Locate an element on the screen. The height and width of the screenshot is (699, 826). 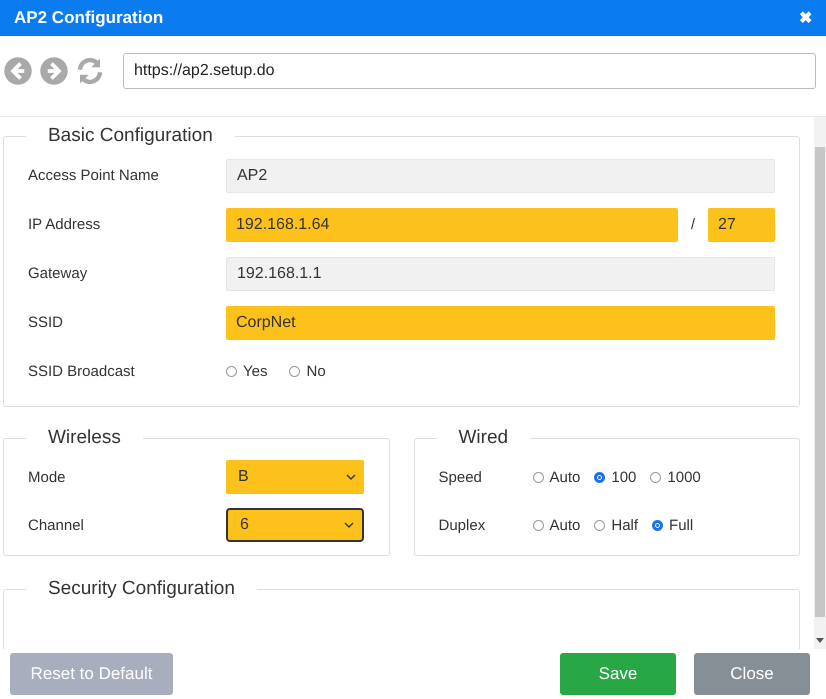
section-title: Security Configuration is located at coordinates (141, 589).